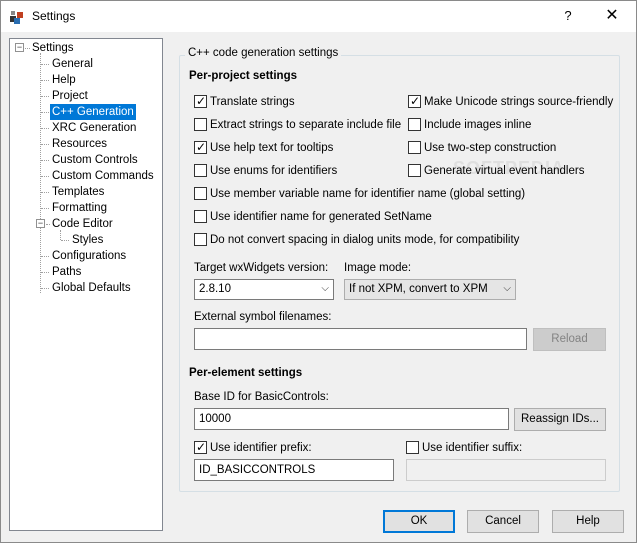  I want to click on tree-item-settings: Settings, so click(53, 48).